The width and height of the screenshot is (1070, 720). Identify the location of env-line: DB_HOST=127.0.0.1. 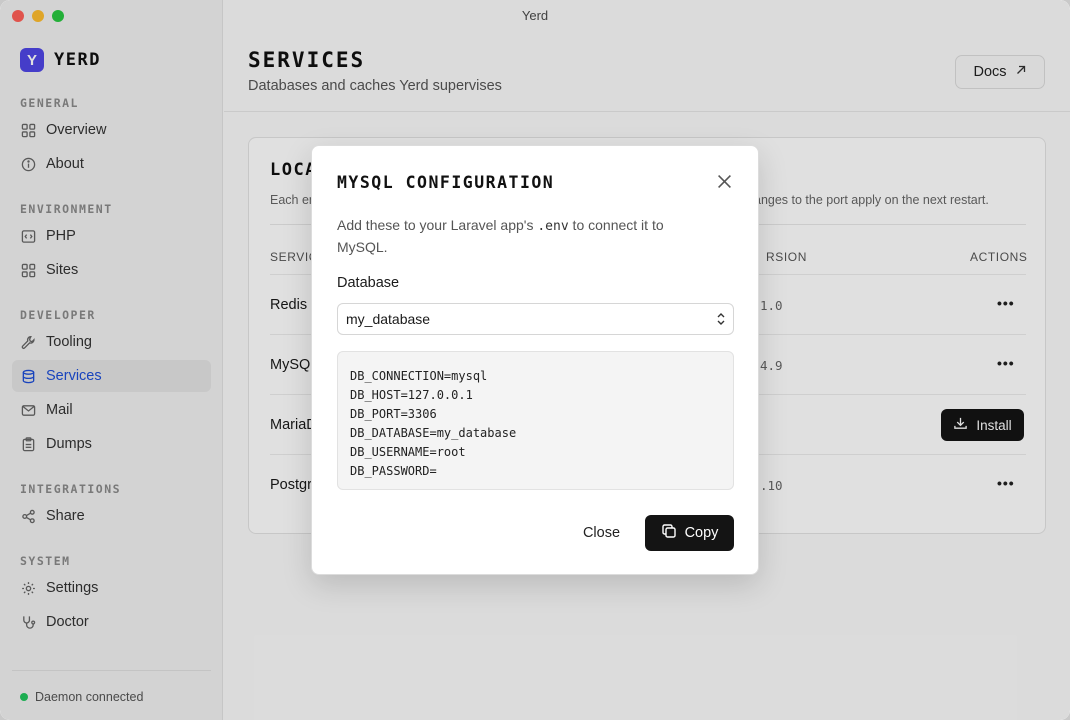
(411, 395).